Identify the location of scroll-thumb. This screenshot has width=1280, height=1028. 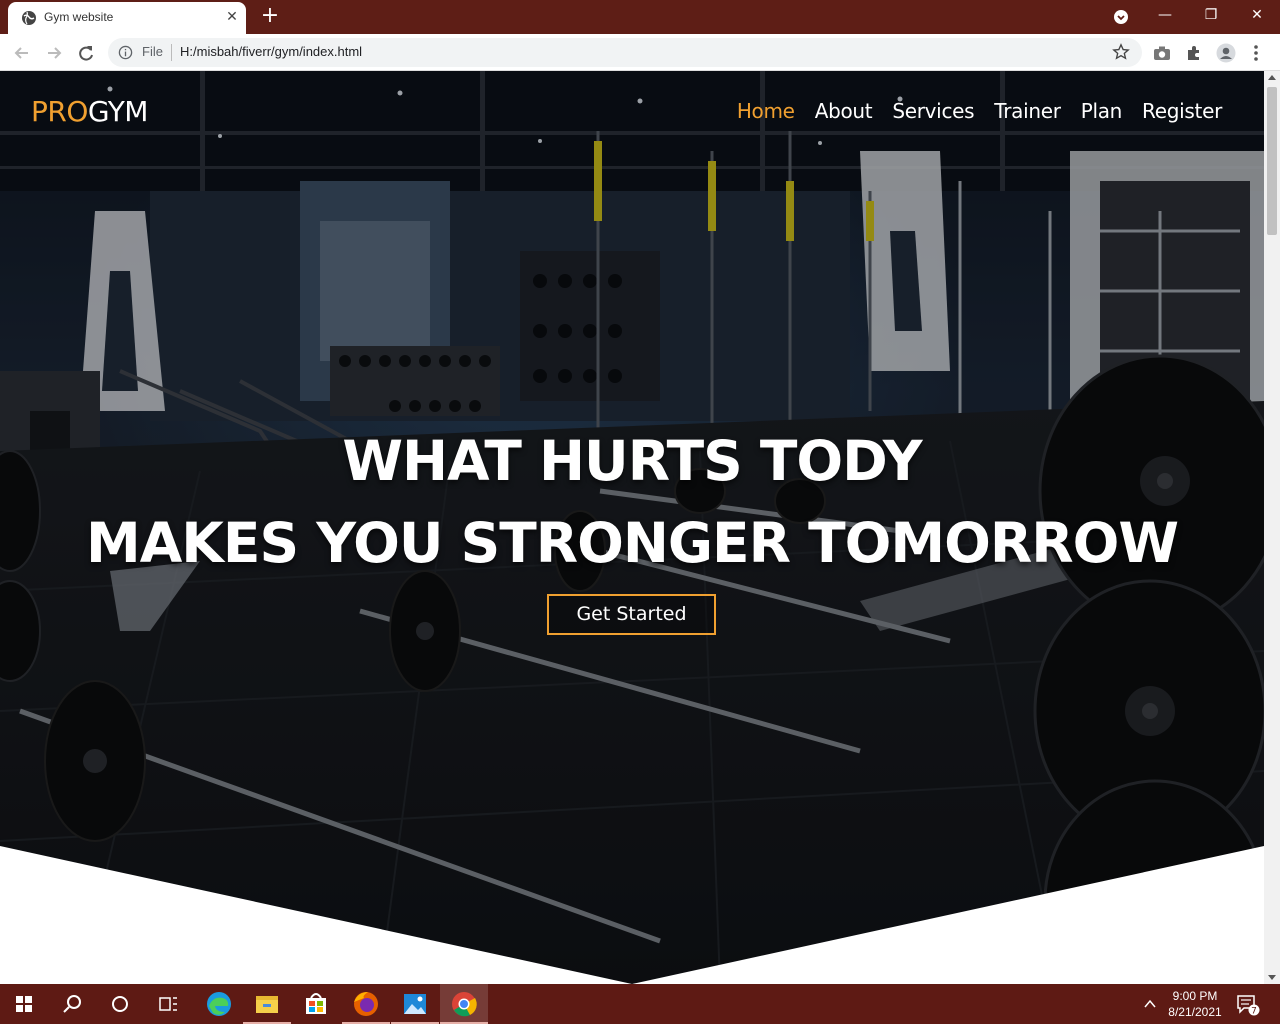
(1272, 161).